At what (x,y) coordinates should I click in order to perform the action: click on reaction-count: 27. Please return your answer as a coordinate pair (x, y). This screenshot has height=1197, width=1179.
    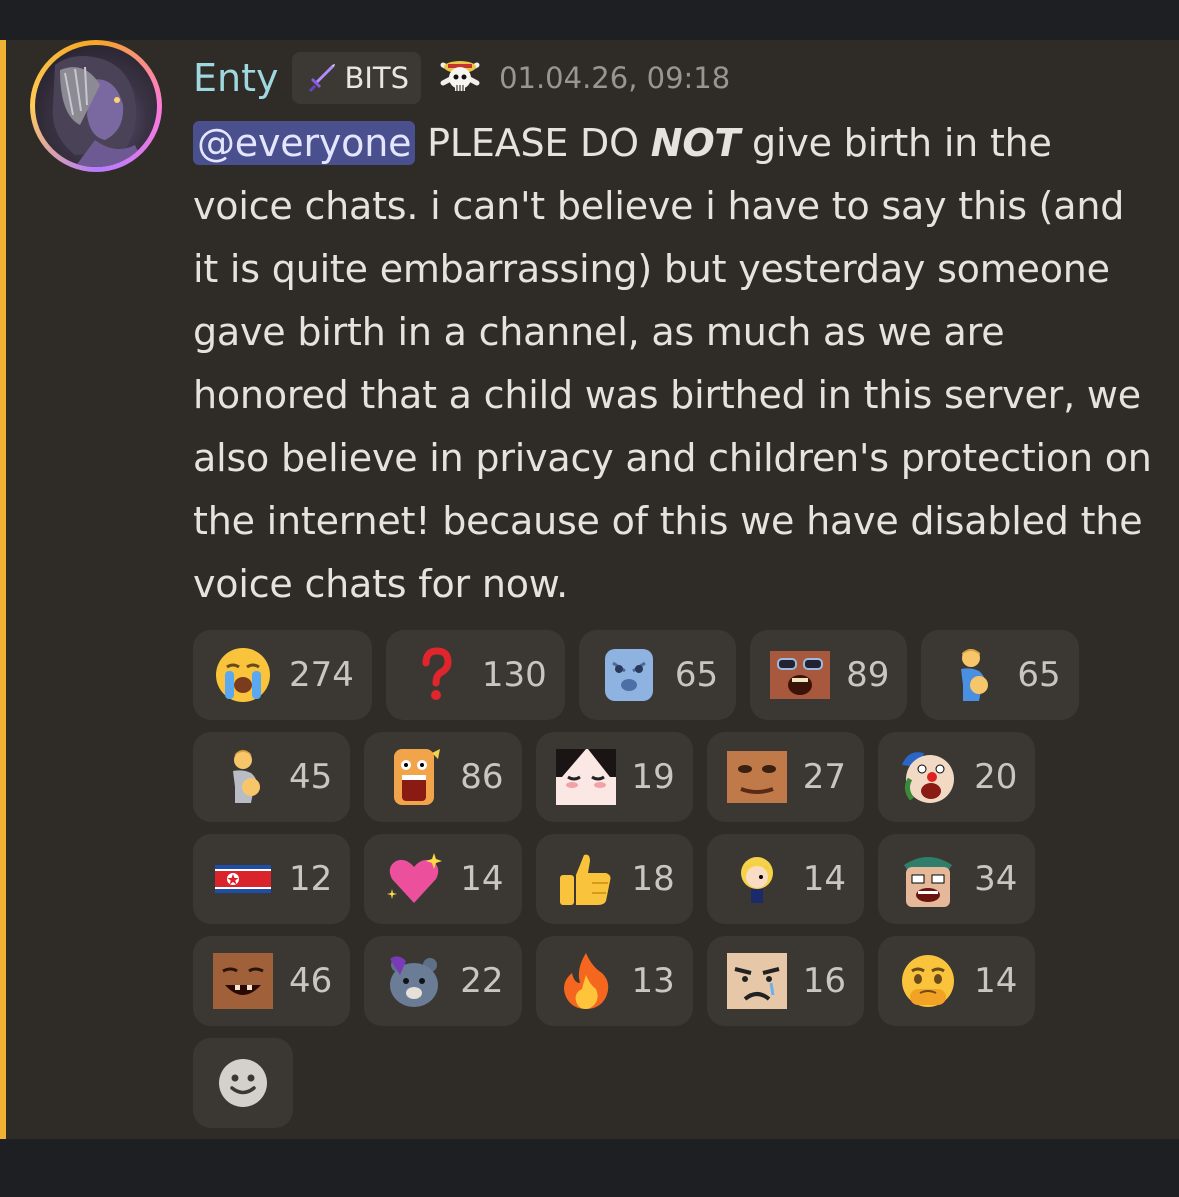
    Looking at the image, I should click on (824, 777).